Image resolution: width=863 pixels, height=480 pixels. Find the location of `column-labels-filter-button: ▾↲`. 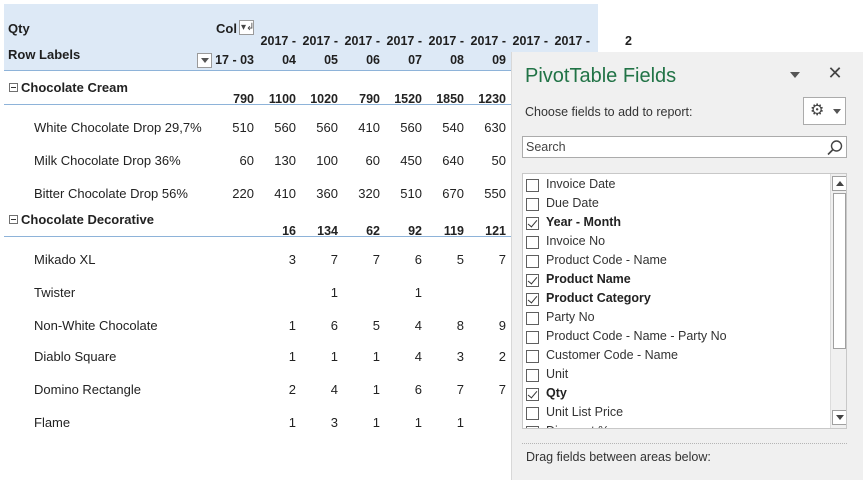

column-labels-filter-button: ▾↲ is located at coordinates (246, 27).